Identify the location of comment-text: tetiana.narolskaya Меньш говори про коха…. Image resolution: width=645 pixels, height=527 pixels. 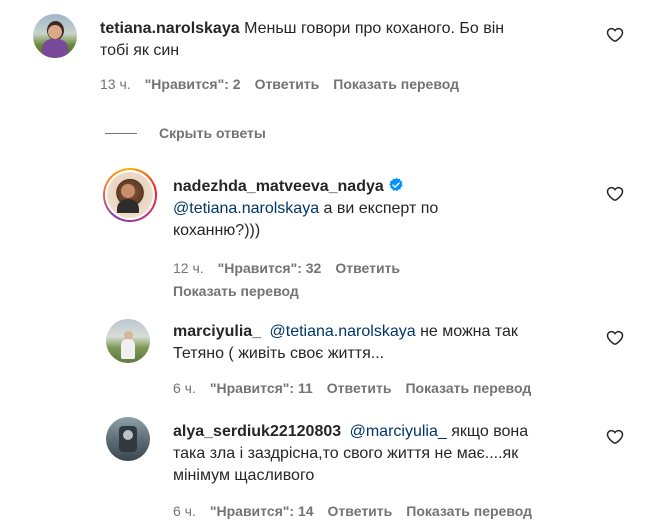
(350, 40).